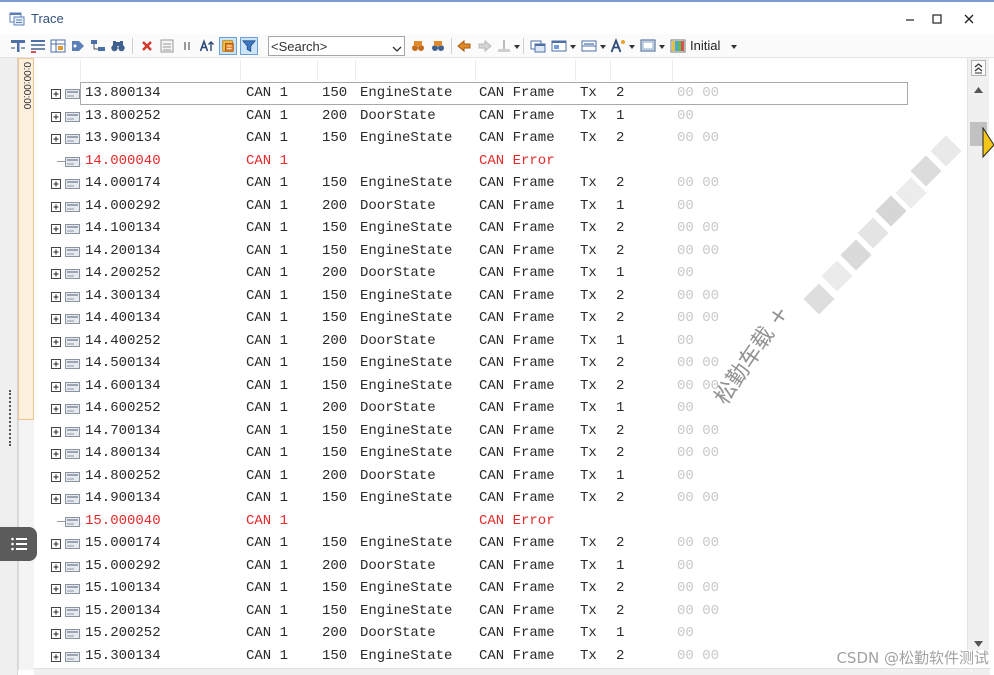 The height and width of the screenshot is (675, 994). What do you see at coordinates (207, 46) in the screenshot?
I see `sort-ascending-icon` at bounding box center [207, 46].